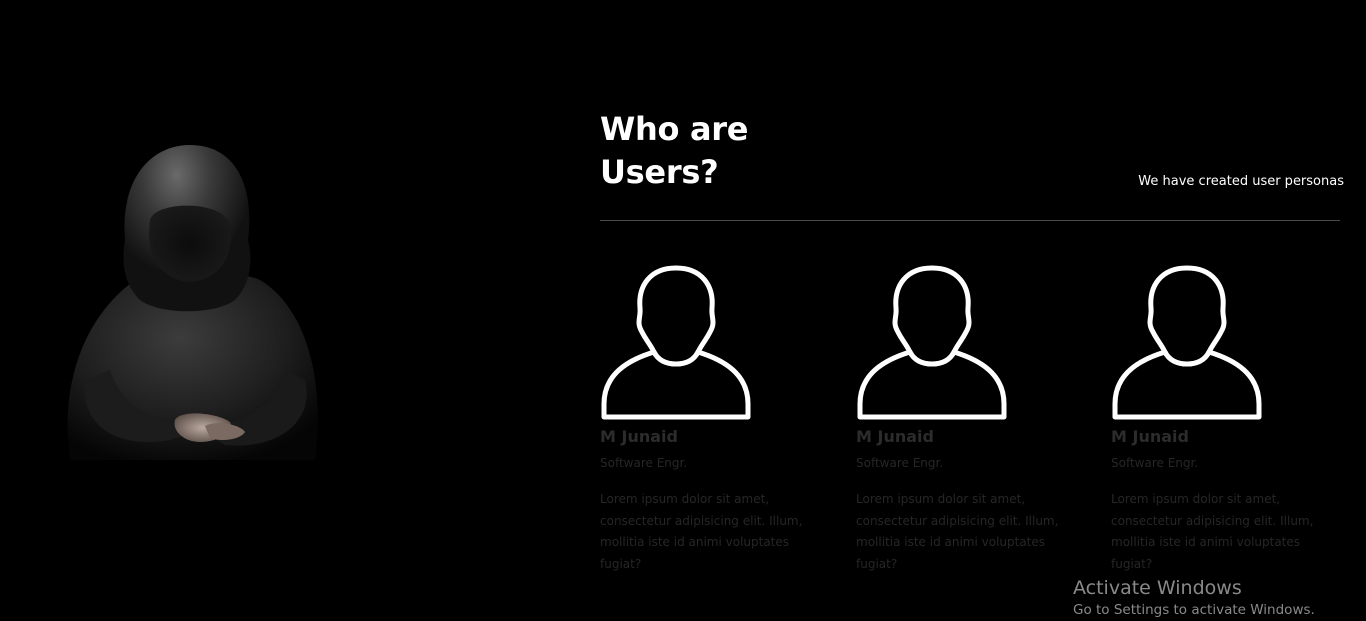 The height and width of the screenshot is (621, 1366). I want to click on section-subtitle: We have created user personas, so click(1241, 181).